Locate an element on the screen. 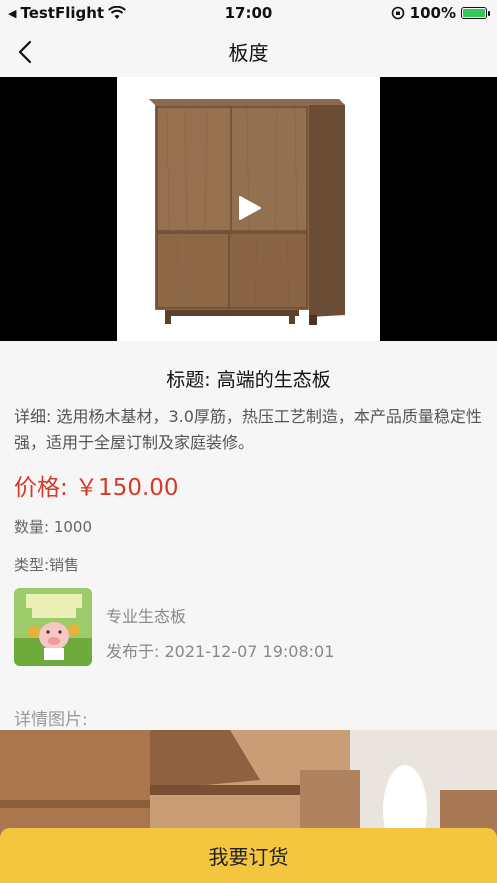  product-price: 价格: ￥150.00 is located at coordinates (96, 488).